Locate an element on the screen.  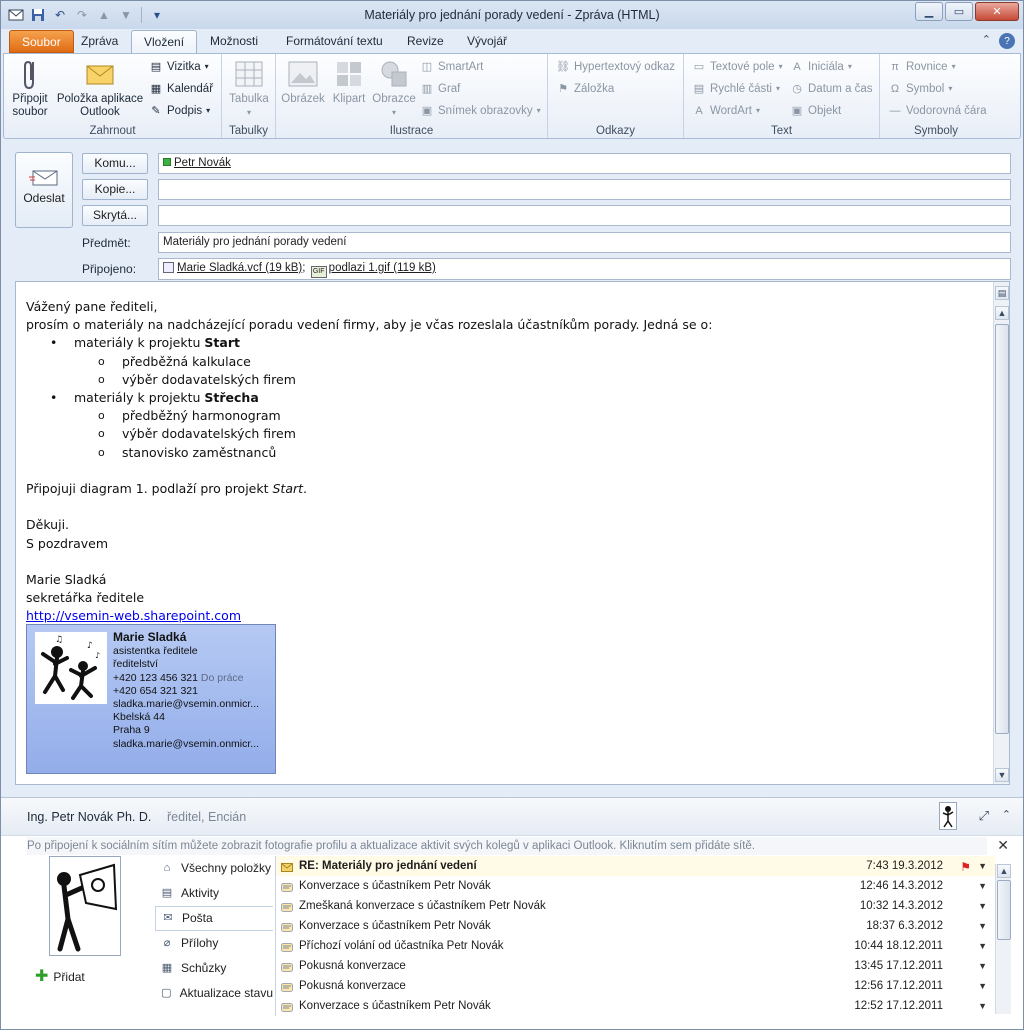
maximize-button: ▭ is located at coordinates (959, 11).